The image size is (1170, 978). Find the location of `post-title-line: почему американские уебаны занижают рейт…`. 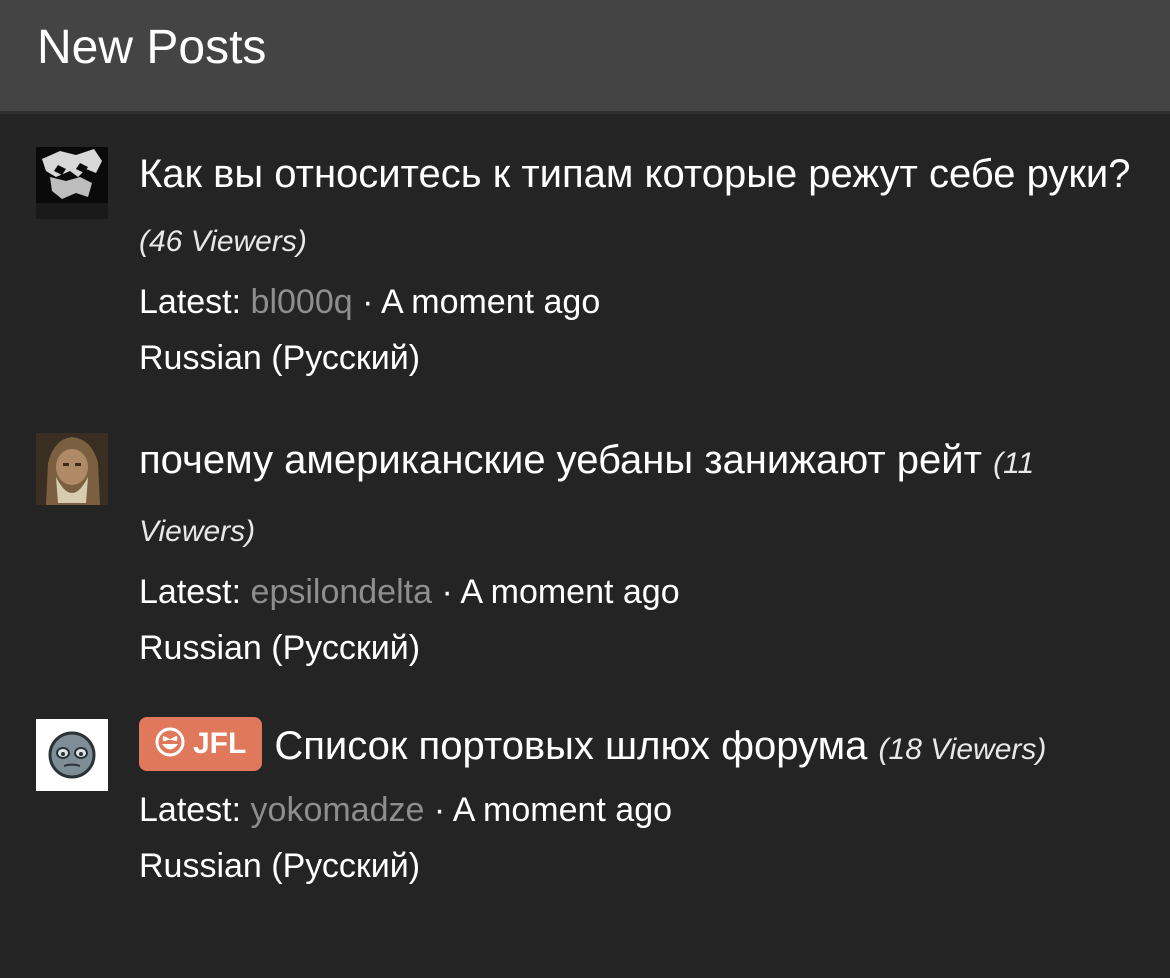

post-title-line: почему американские уебаны занижают рейт… is located at coordinates (639, 496).